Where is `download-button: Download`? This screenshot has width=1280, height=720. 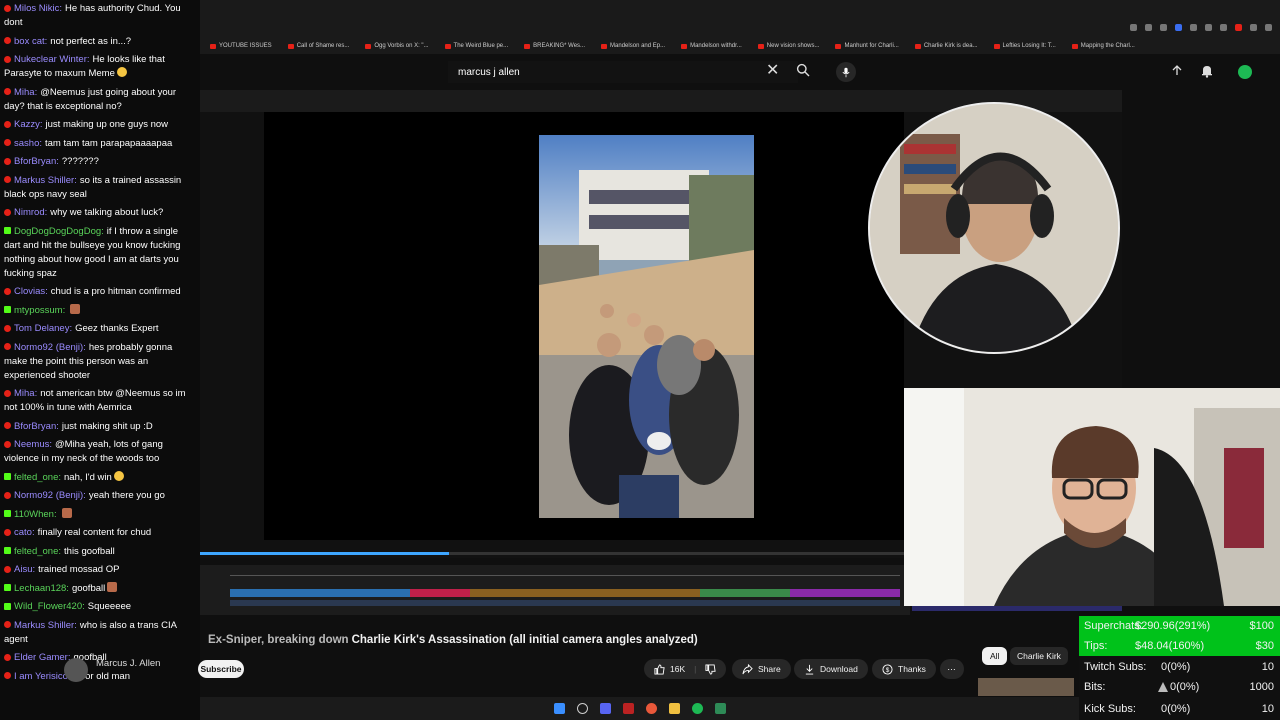
download-button: Download is located at coordinates (831, 669).